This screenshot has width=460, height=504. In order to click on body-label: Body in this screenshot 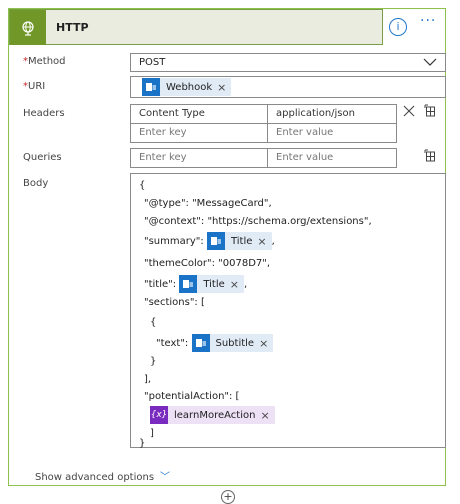, I will do `click(36, 183)`.